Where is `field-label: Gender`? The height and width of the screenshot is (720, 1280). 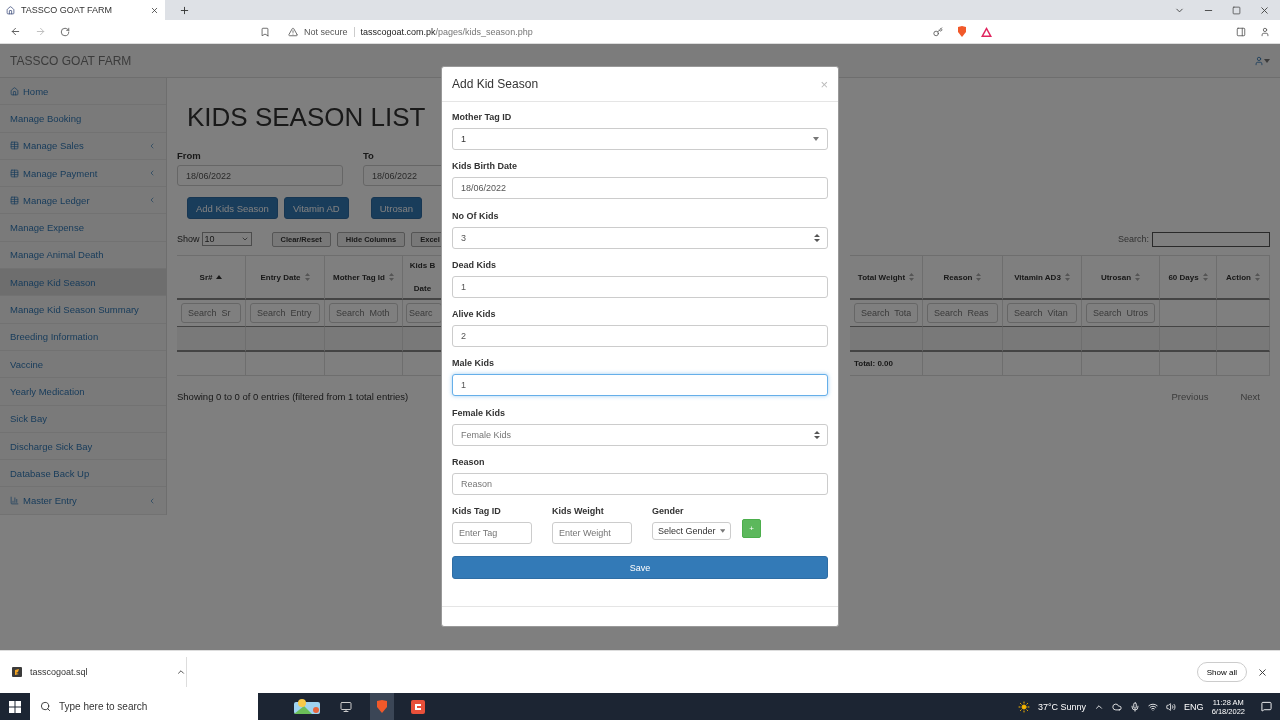
field-label: Gender is located at coordinates (668, 511).